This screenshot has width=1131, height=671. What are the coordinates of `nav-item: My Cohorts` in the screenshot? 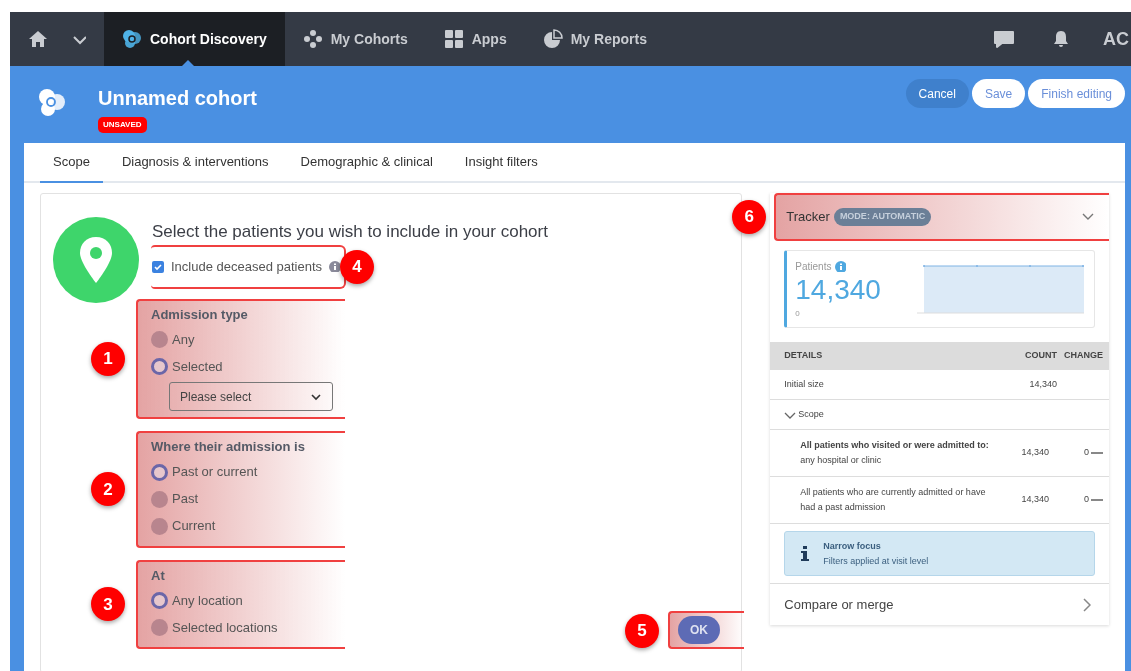 It's located at (355, 39).